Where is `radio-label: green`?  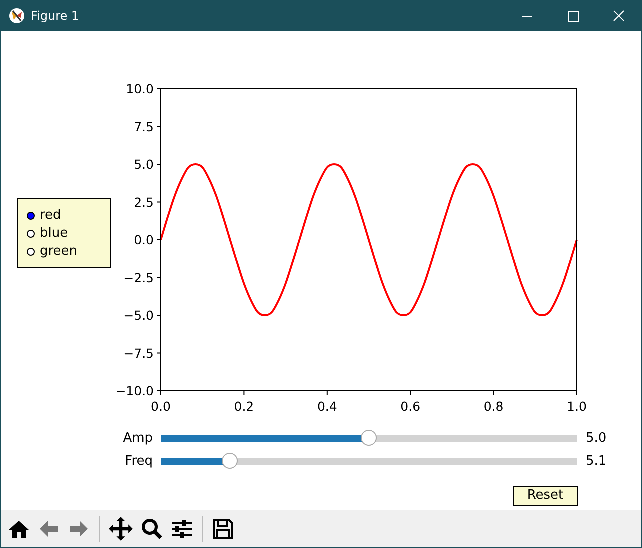 radio-label: green is located at coordinates (59, 251).